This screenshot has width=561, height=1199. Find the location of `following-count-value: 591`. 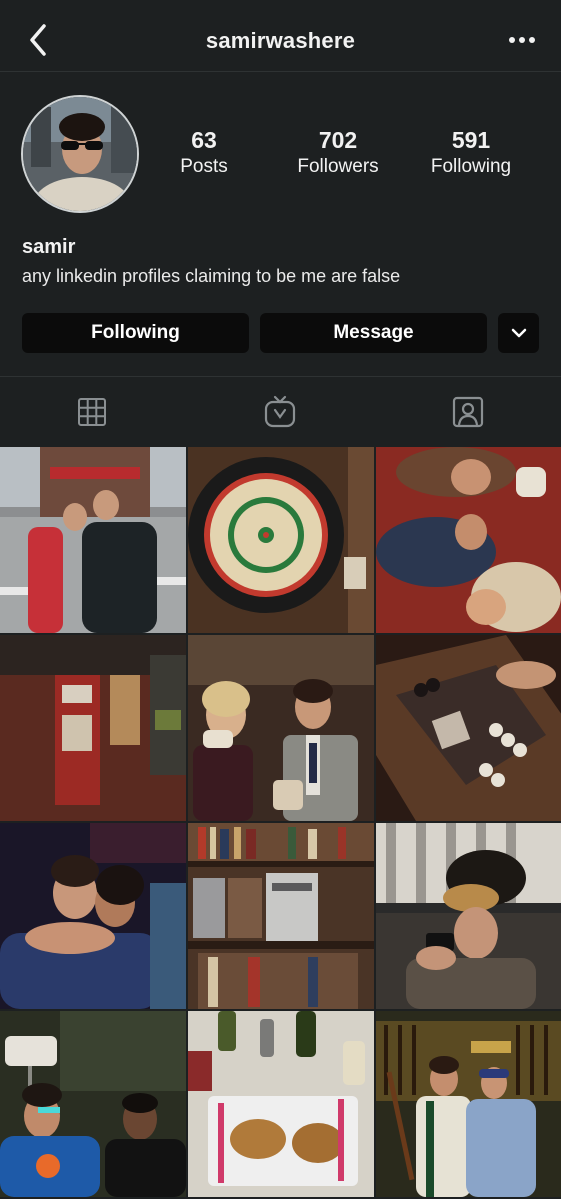

following-count-value: 591 is located at coordinates (471, 140).